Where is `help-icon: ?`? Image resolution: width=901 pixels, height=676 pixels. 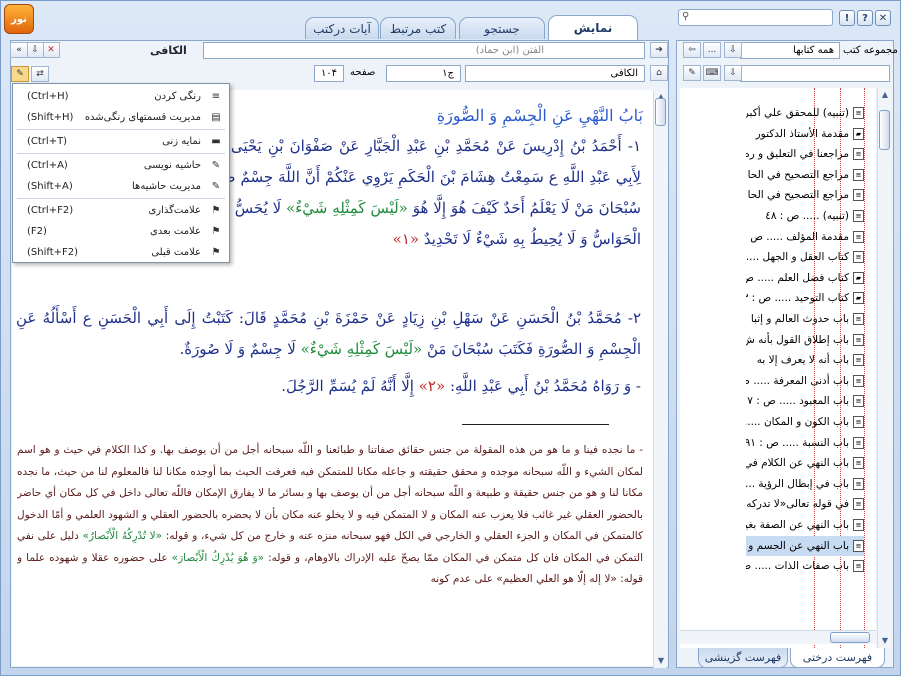
help-icon: ? is located at coordinates (865, 18).